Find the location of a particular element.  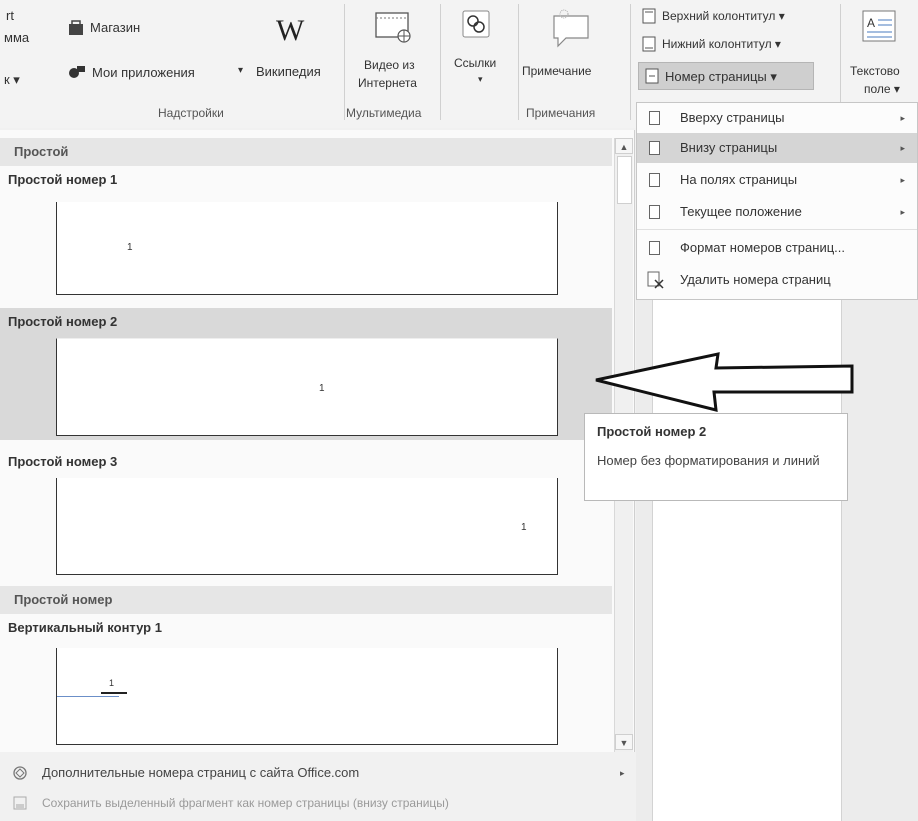

video-icon is located at coordinates (393, 27).